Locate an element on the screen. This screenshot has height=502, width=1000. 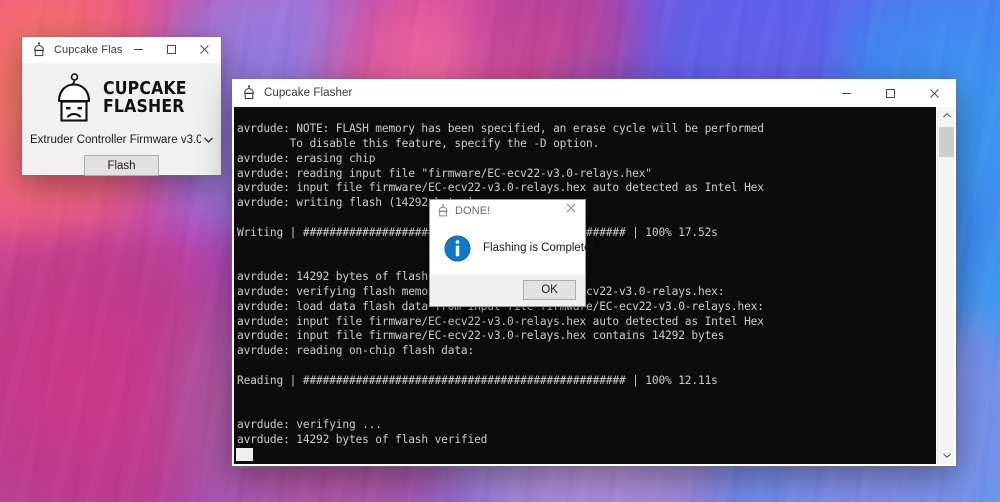
console-window-buttons is located at coordinates (890, 93).